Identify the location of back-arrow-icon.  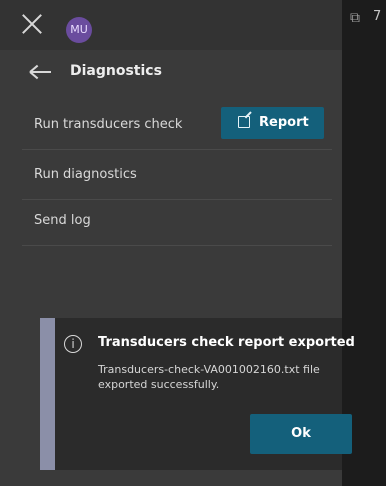
(40, 72).